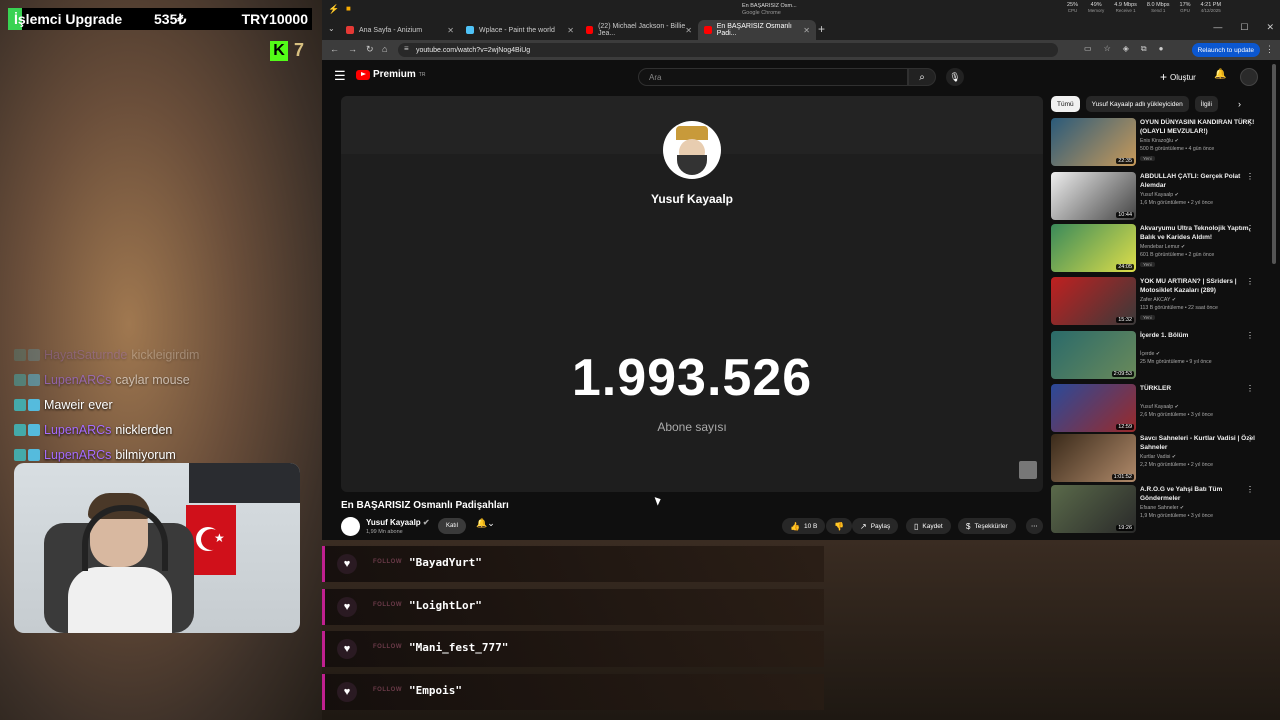  Describe the element at coordinates (384, 532) in the screenshot. I see `owner-subscribers: 1,99 Mn abone` at that location.